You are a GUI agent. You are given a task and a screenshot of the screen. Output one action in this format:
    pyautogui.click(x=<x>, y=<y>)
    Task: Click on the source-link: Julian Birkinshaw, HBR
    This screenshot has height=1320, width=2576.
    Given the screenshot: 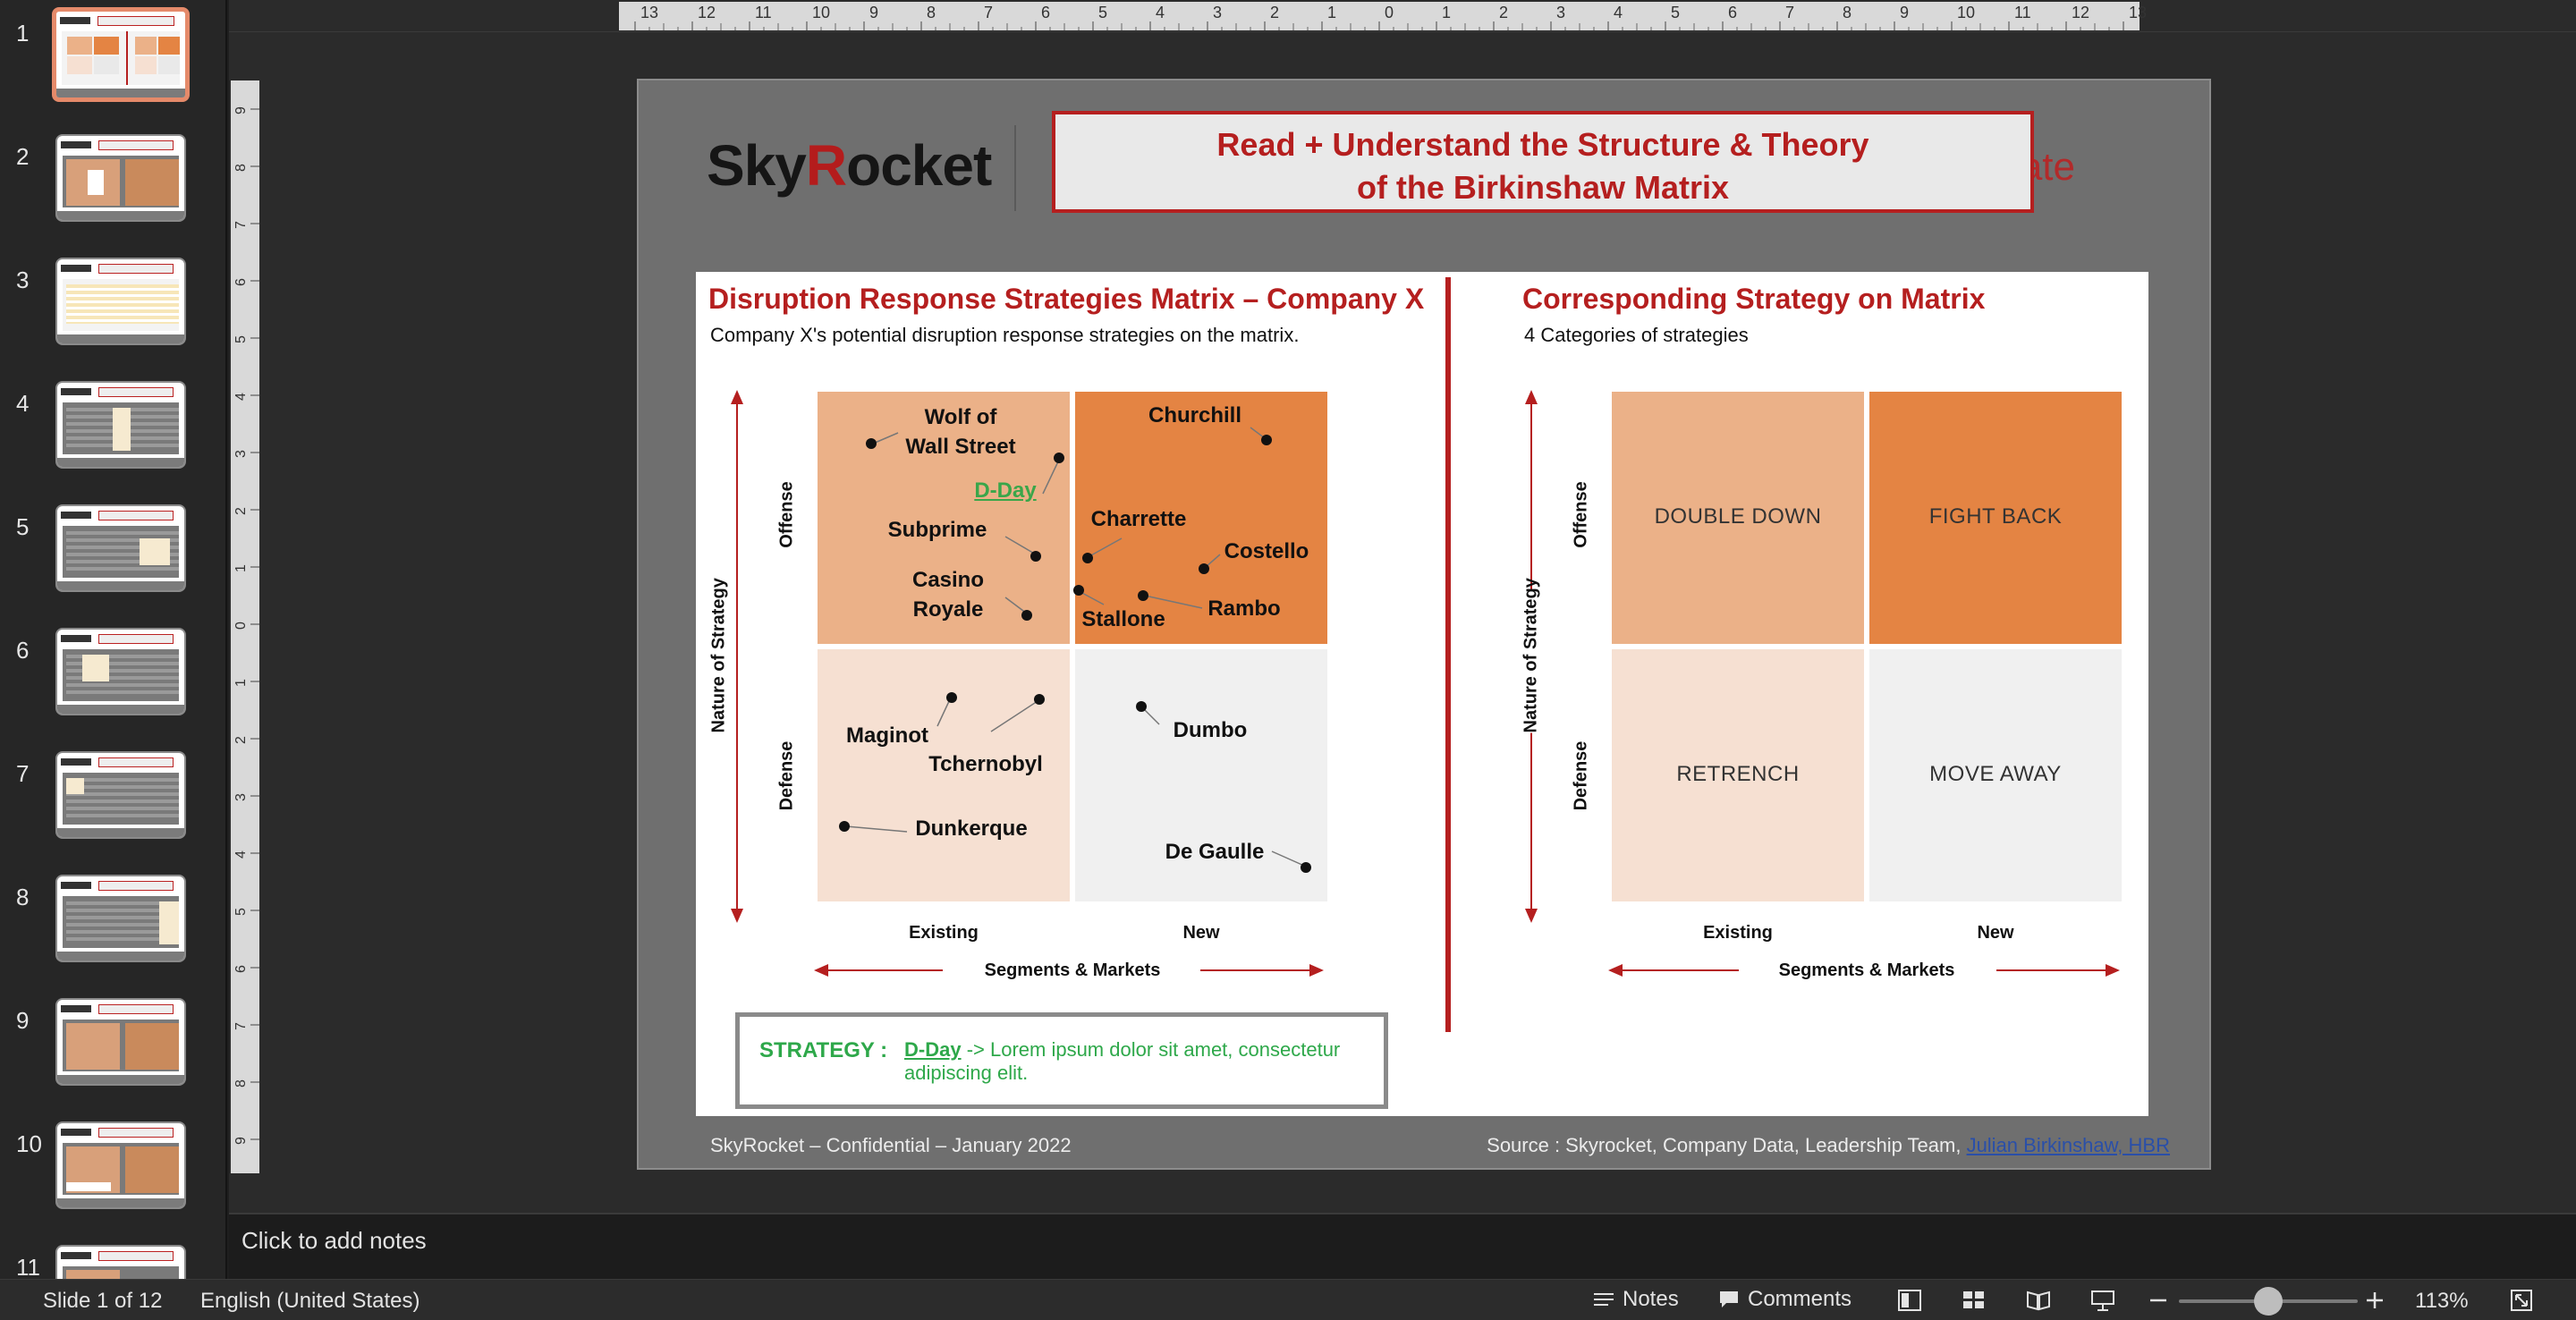 What is the action you would take?
    pyautogui.click(x=2068, y=1145)
    